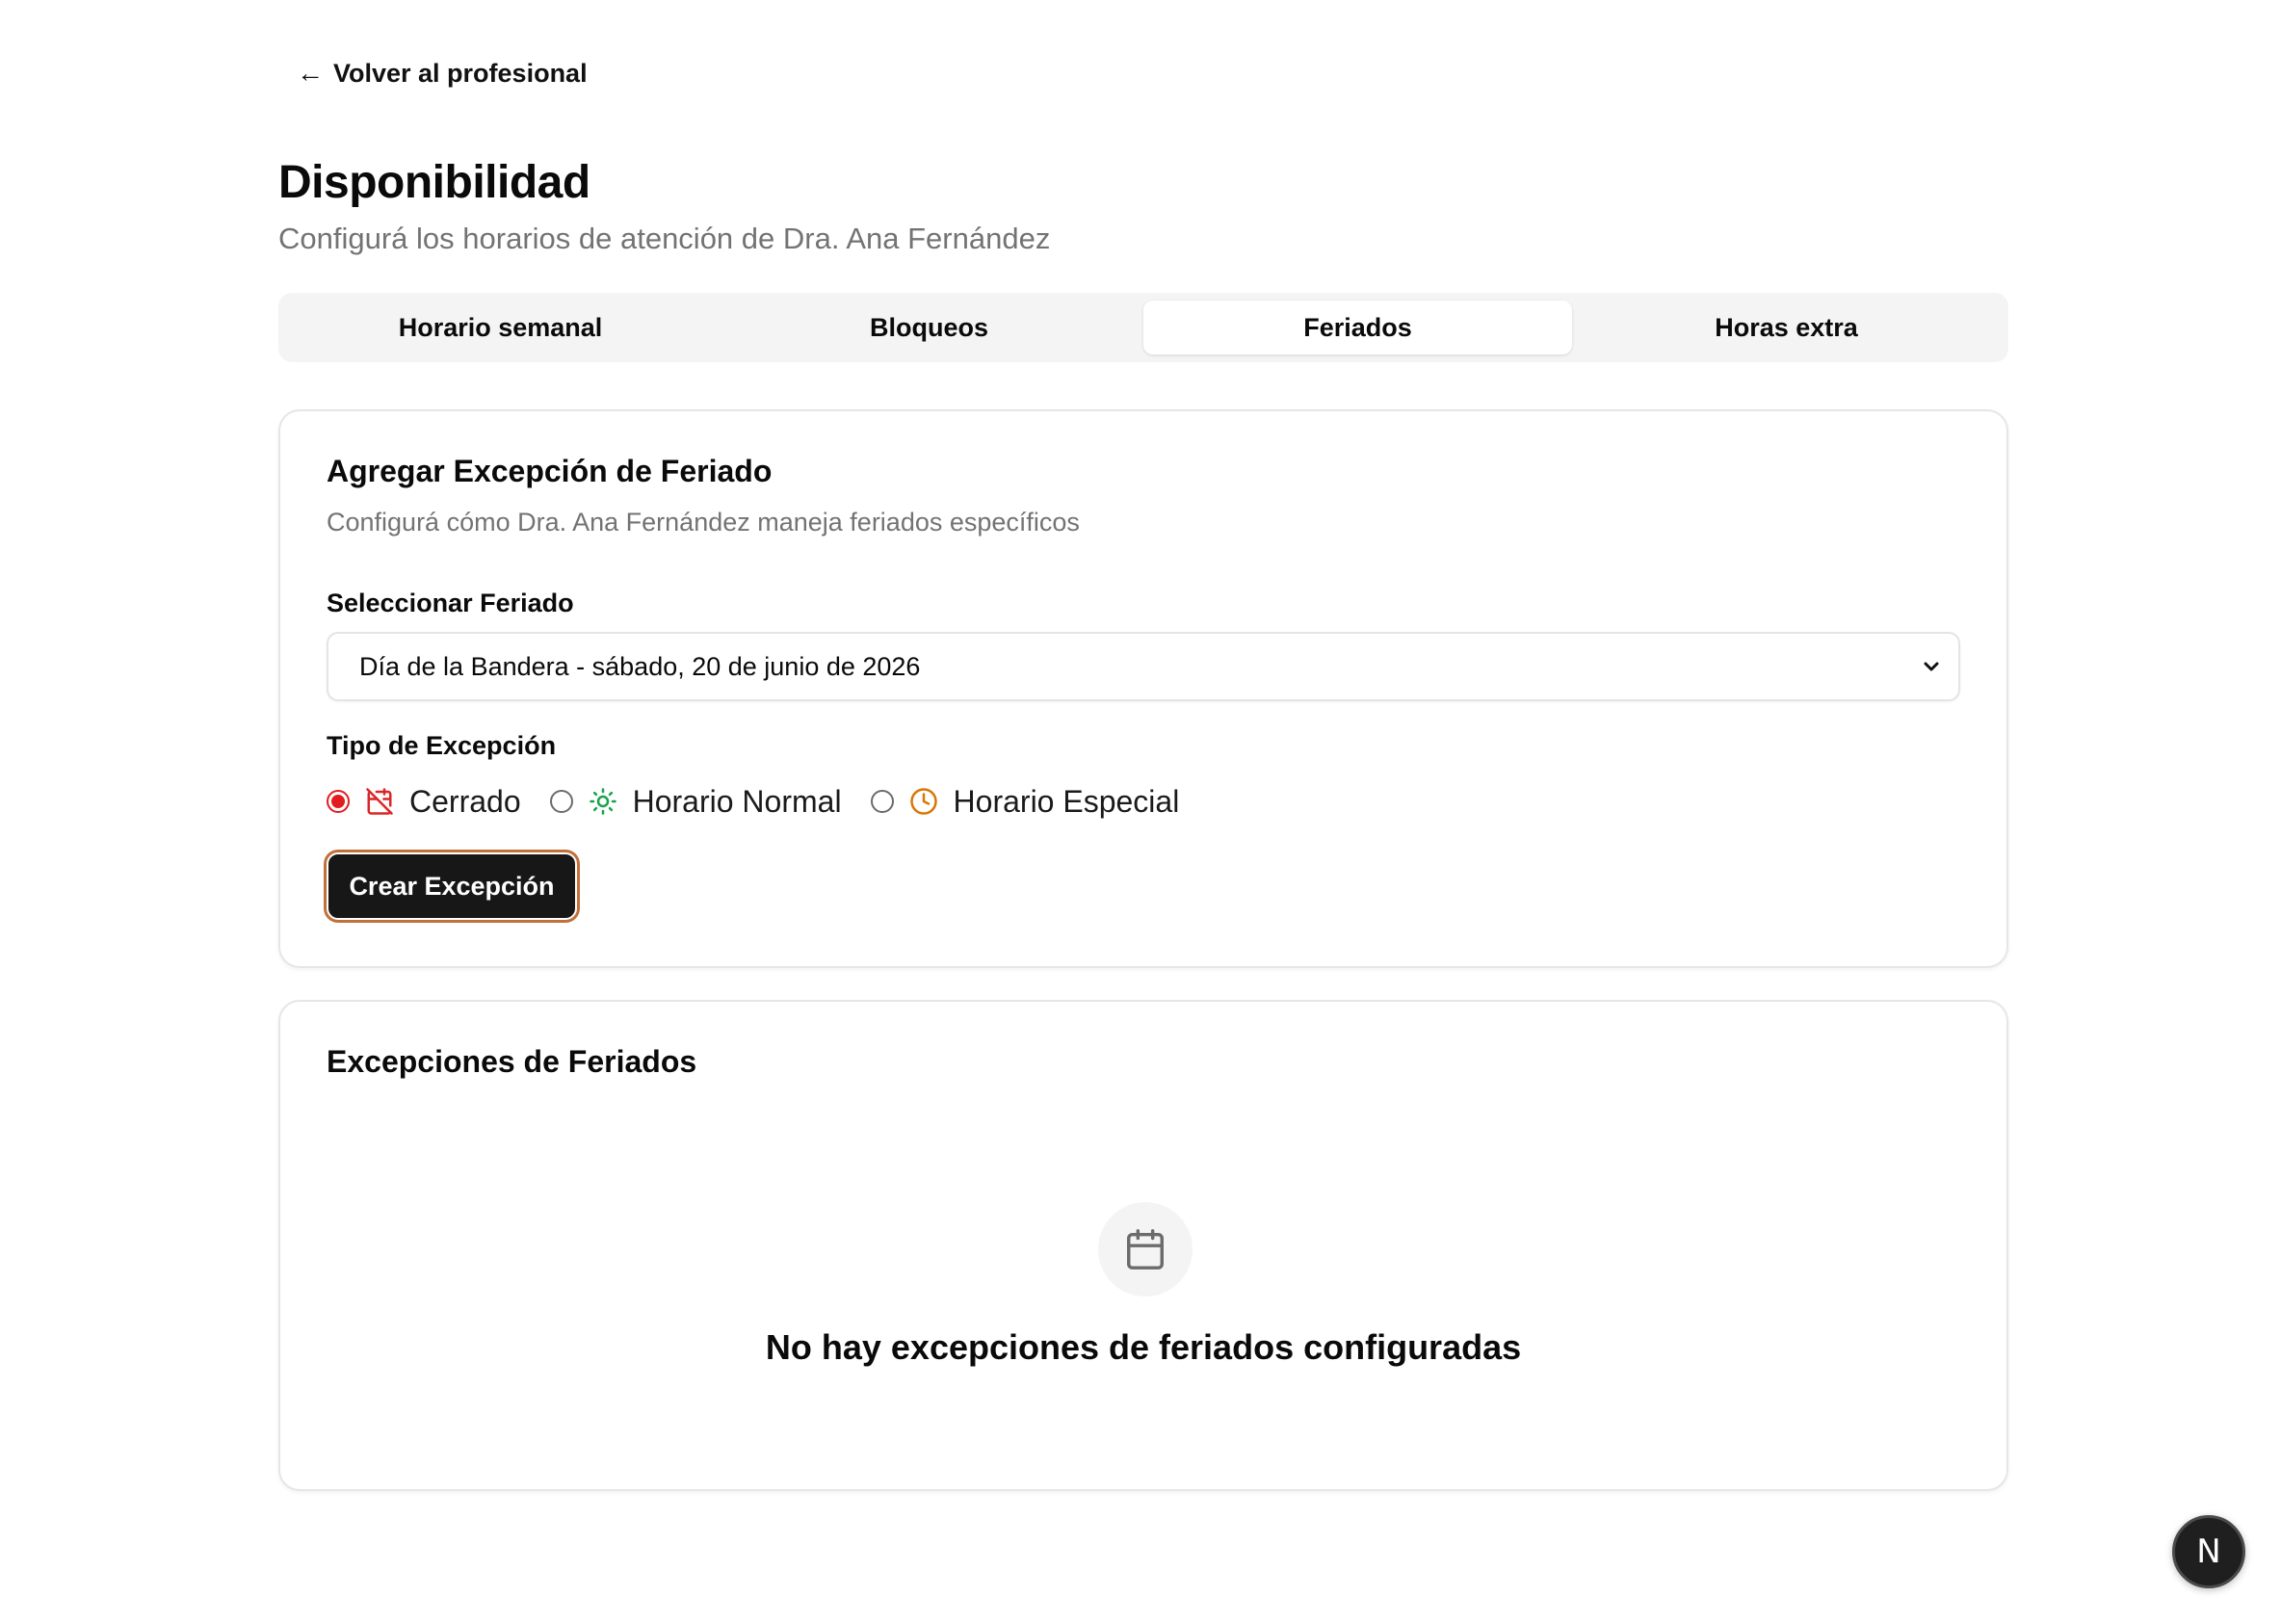  I want to click on exception-type-radio-group: Cerrado Horario Normal Horario Especial, so click(767, 801).